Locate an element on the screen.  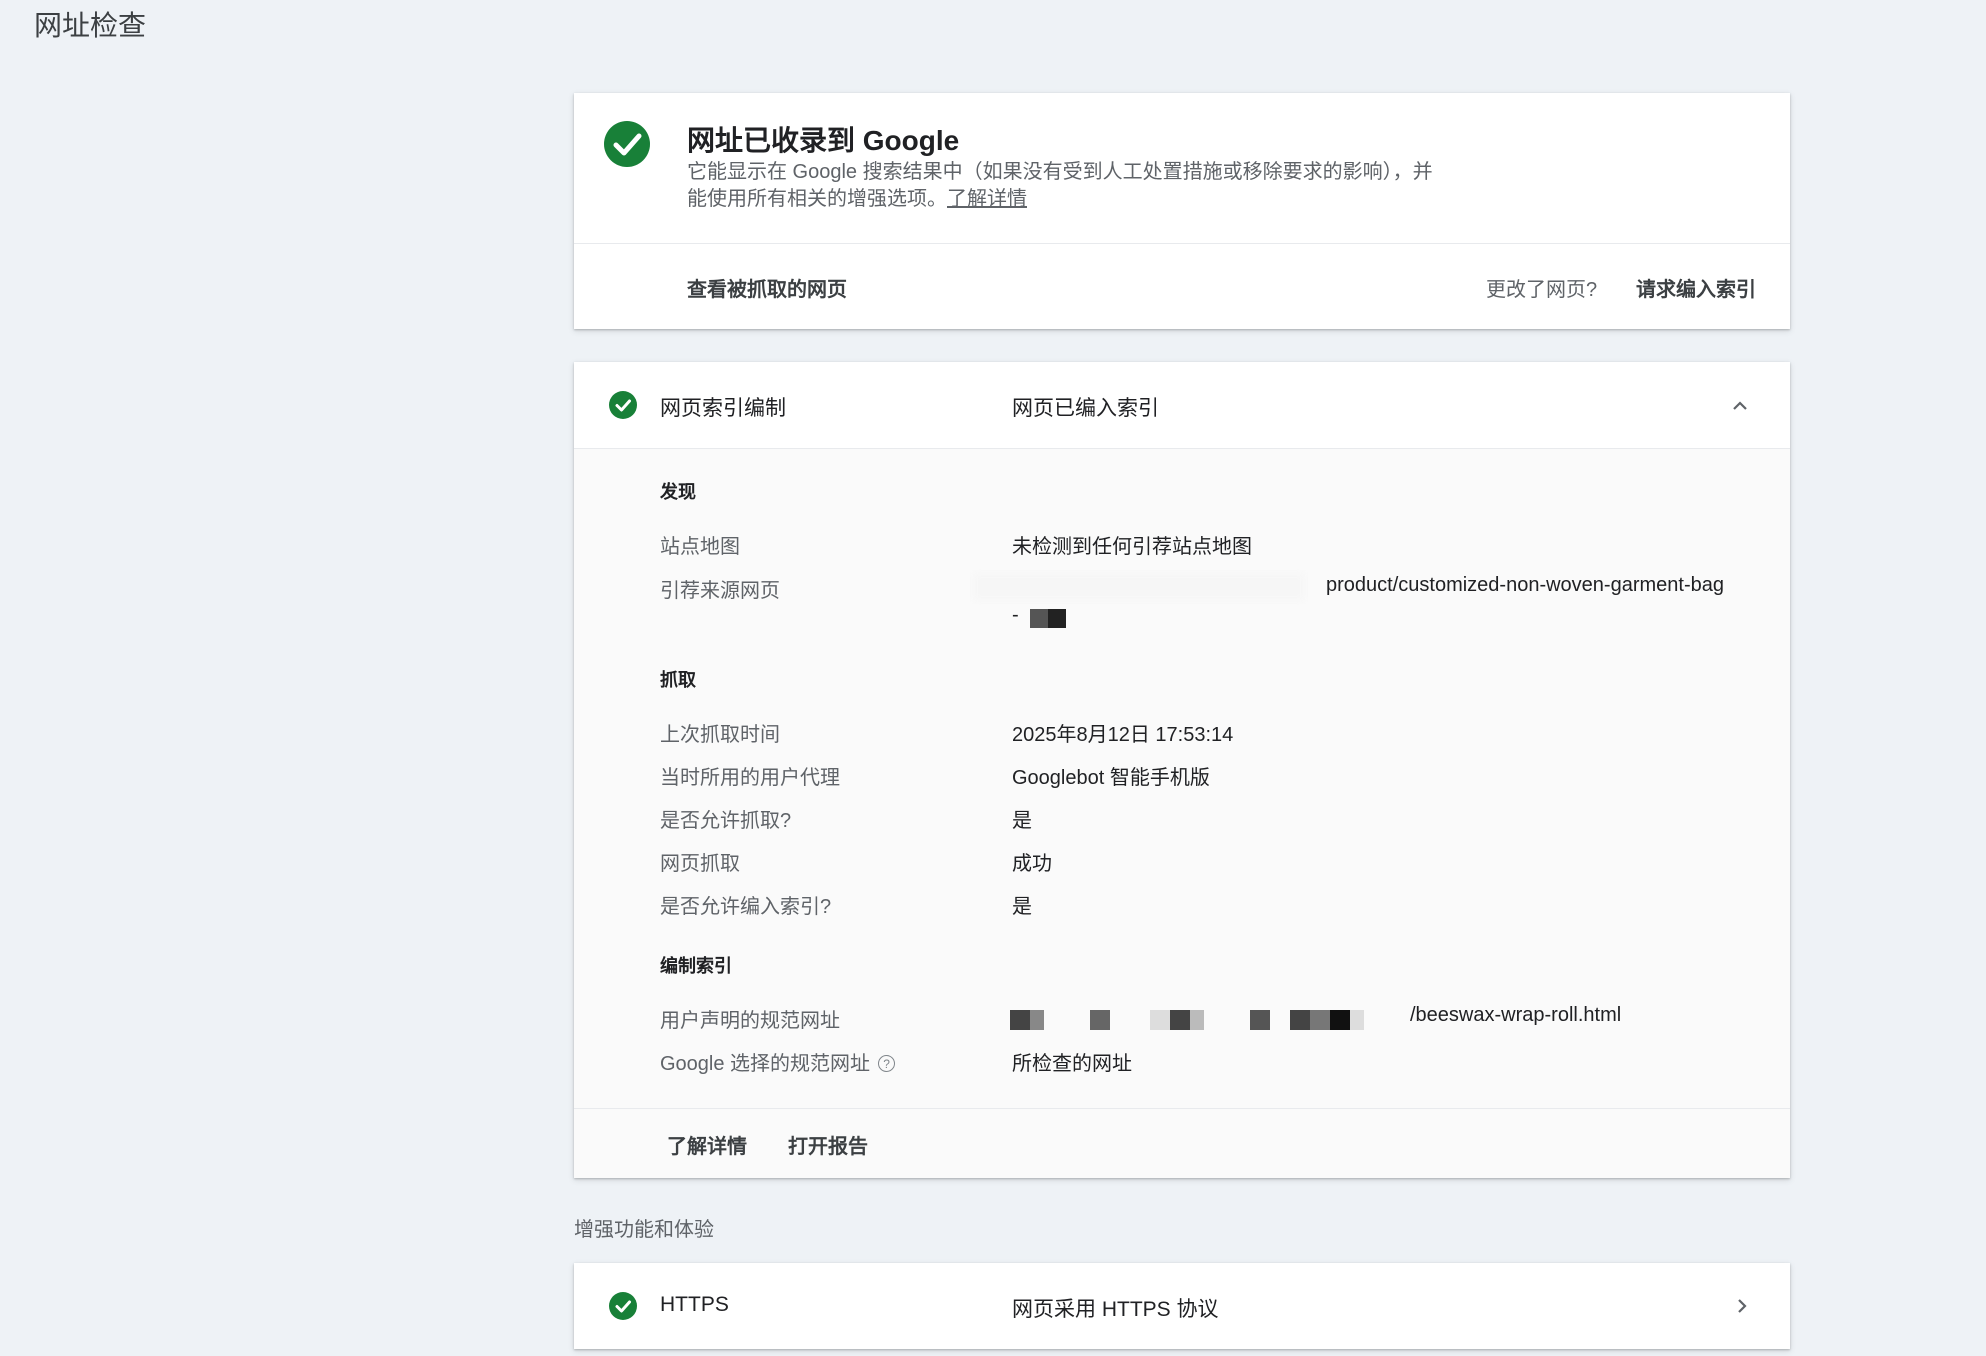
https-card: HTTPS 网页采用 HTTPS 协议 is located at coordinates (1182, 1306).